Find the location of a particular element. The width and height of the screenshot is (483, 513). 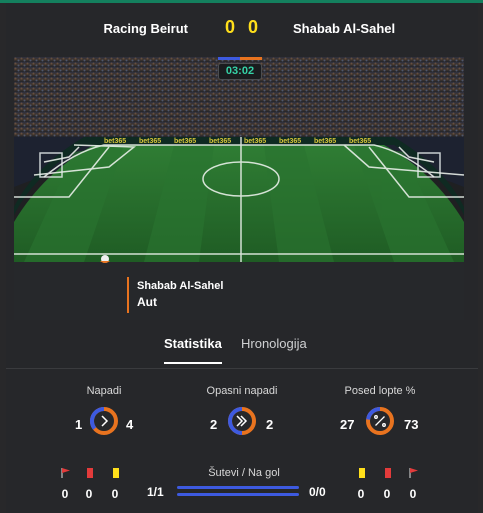

stat-dangerous-attacks-ring is located at coordinates (242, 421).